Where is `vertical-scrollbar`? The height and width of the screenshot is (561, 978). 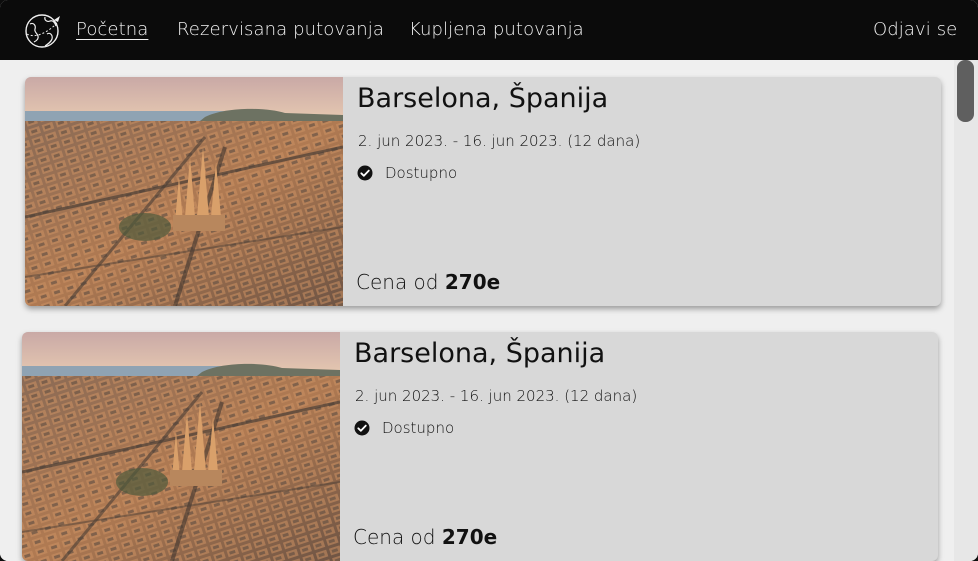 vertical-scrollbar is located at coordinates (966, 310).